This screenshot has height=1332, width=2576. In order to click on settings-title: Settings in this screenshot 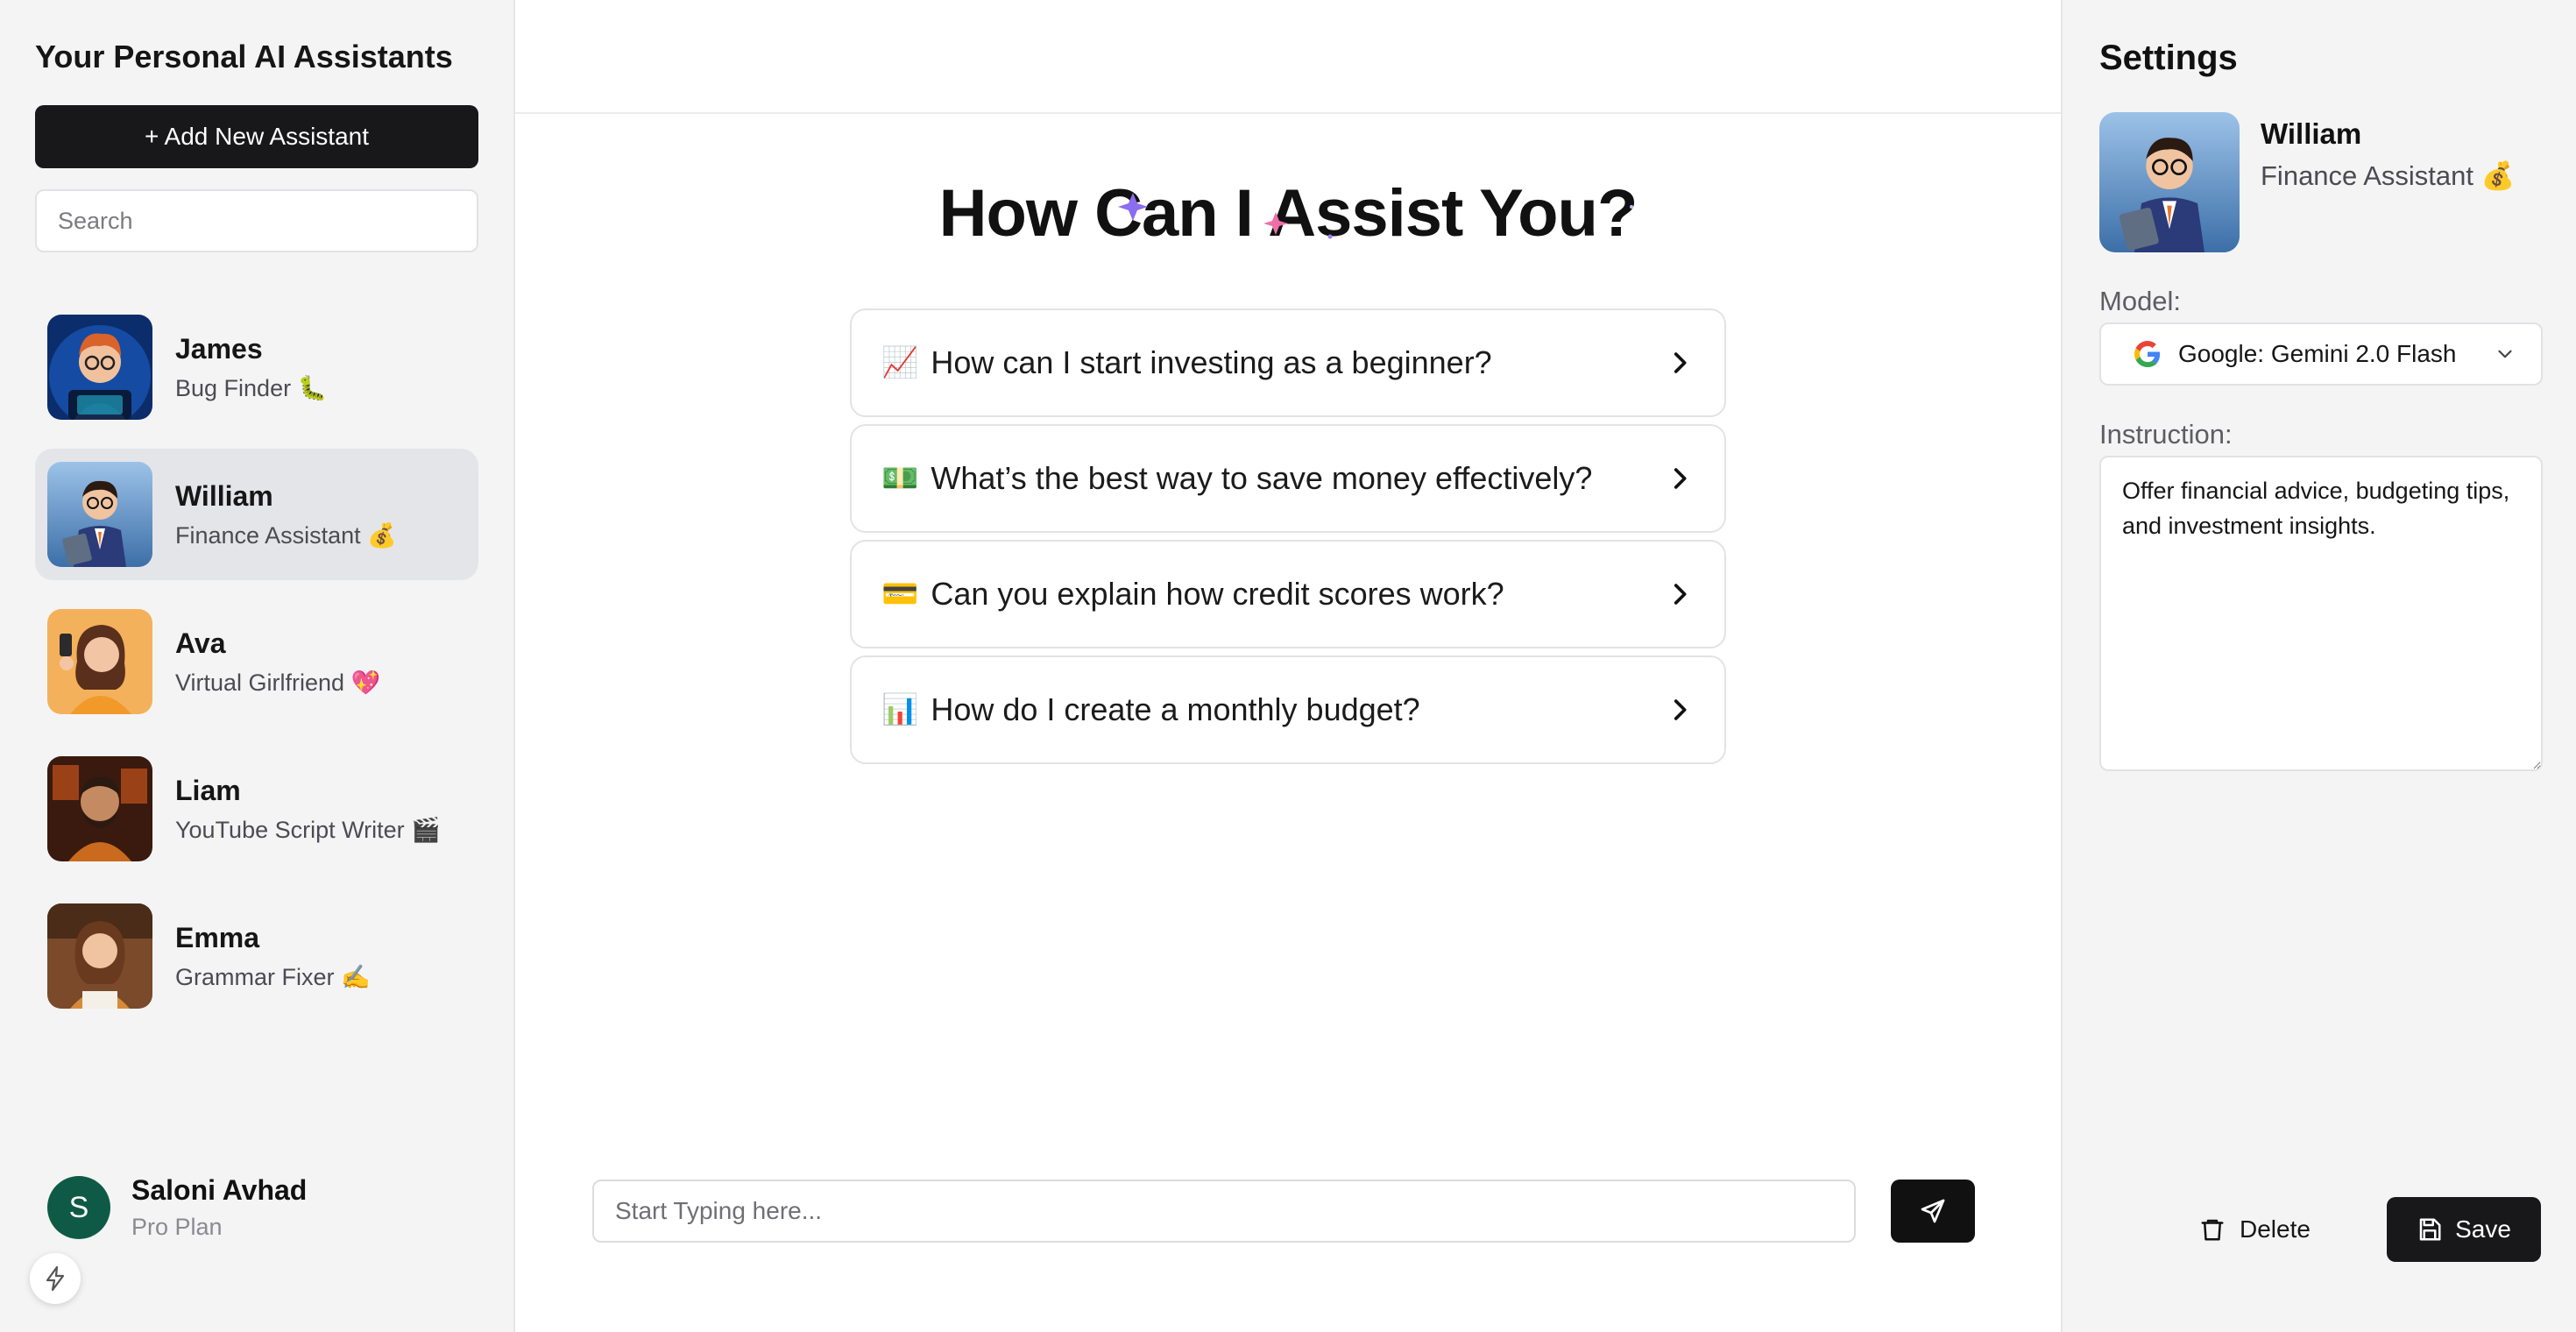, I will do `click(2168, 58)`.